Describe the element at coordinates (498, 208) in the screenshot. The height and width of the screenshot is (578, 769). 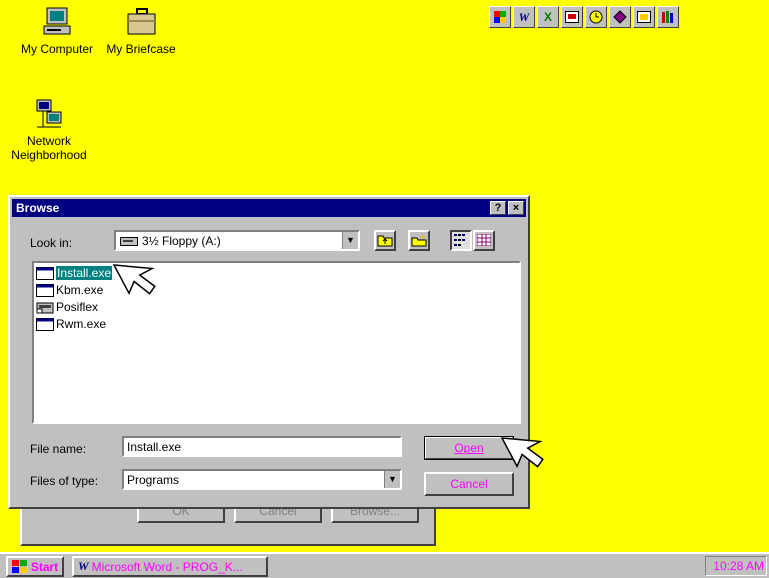
I see `help-button: ?` at that location.